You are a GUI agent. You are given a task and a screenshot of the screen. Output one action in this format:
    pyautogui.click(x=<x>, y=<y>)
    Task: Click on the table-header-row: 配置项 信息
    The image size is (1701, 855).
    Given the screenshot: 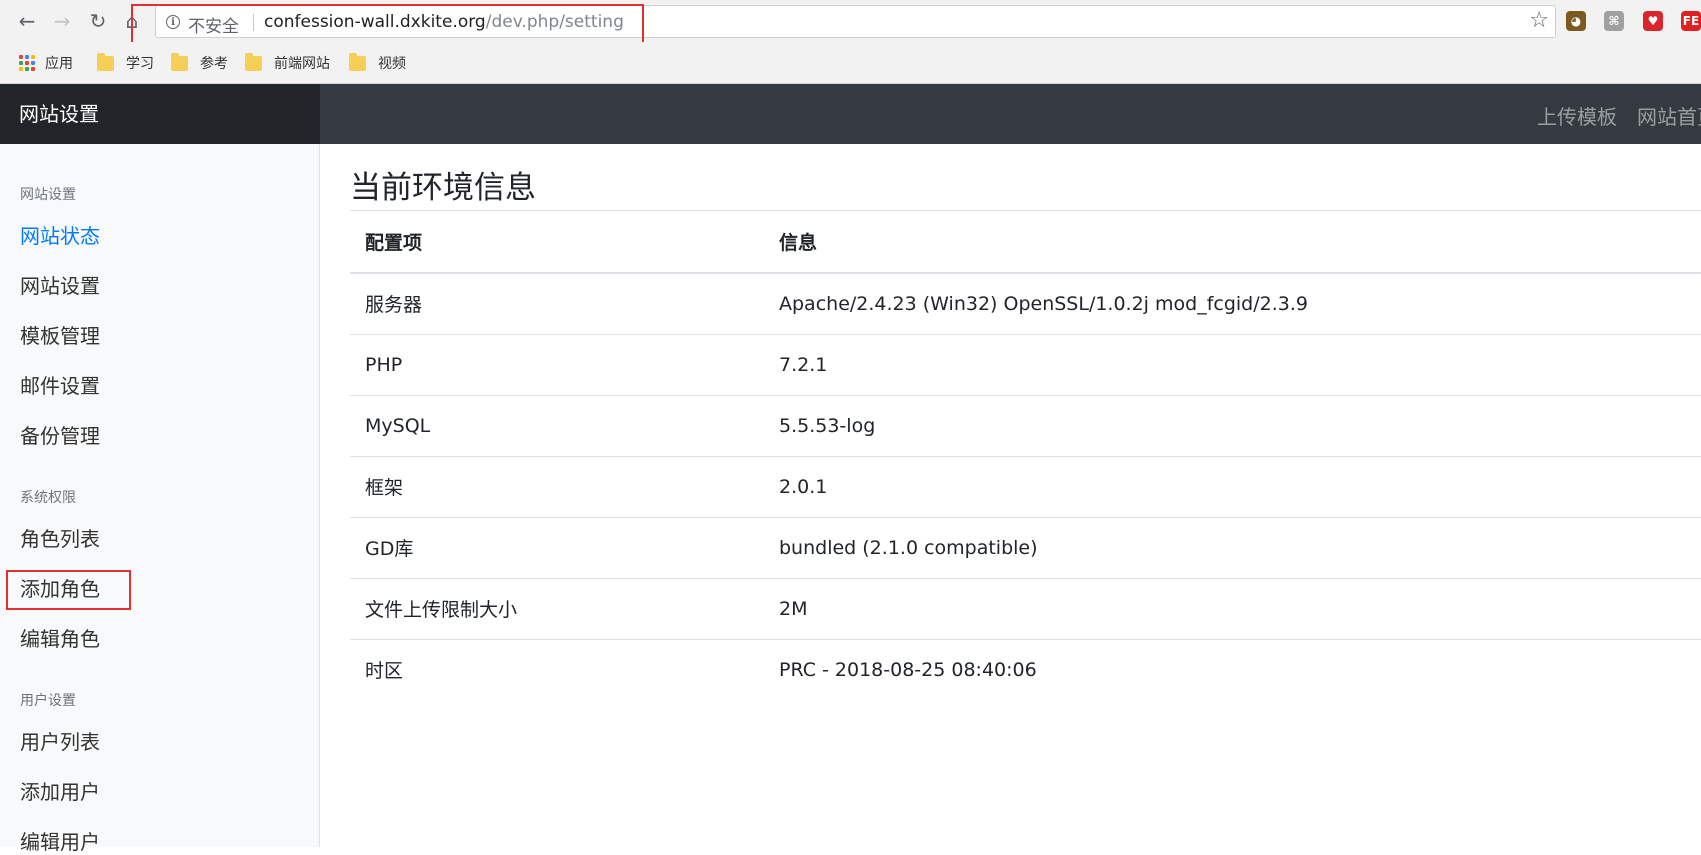 What is the action you would take?
    pyautogui.click(x=1025, y=242)
    